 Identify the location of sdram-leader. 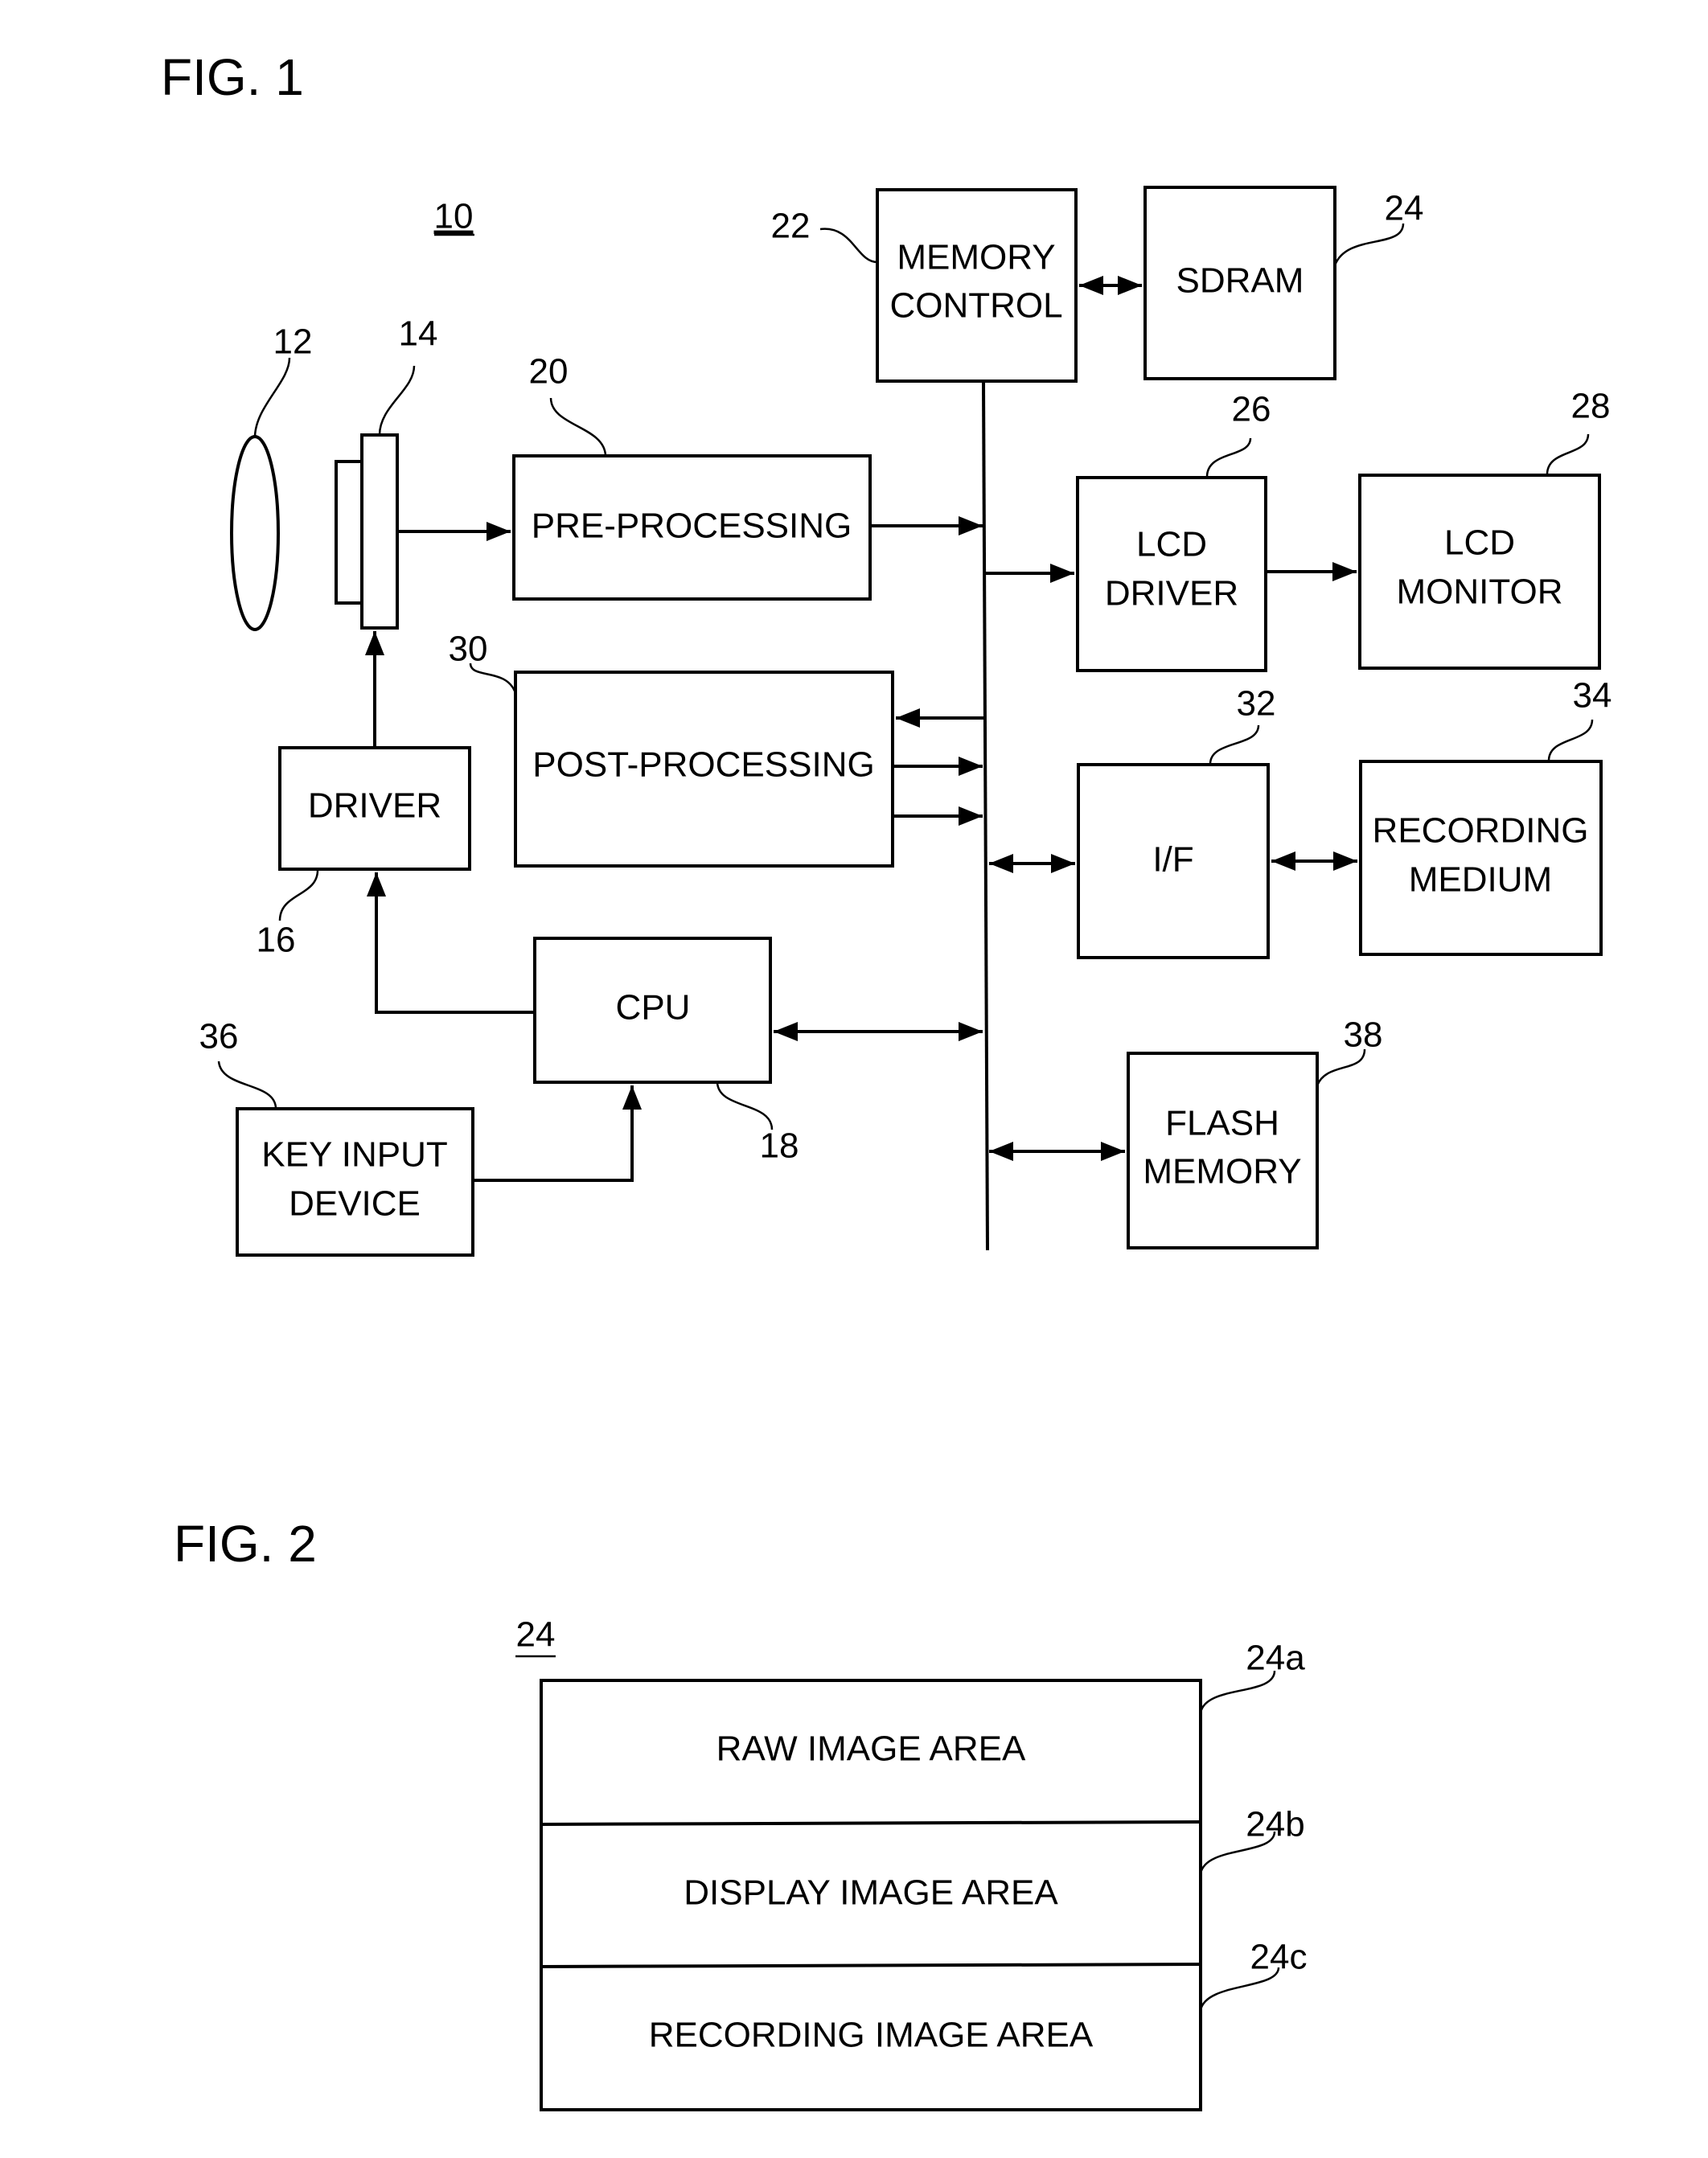
(1369, 245).